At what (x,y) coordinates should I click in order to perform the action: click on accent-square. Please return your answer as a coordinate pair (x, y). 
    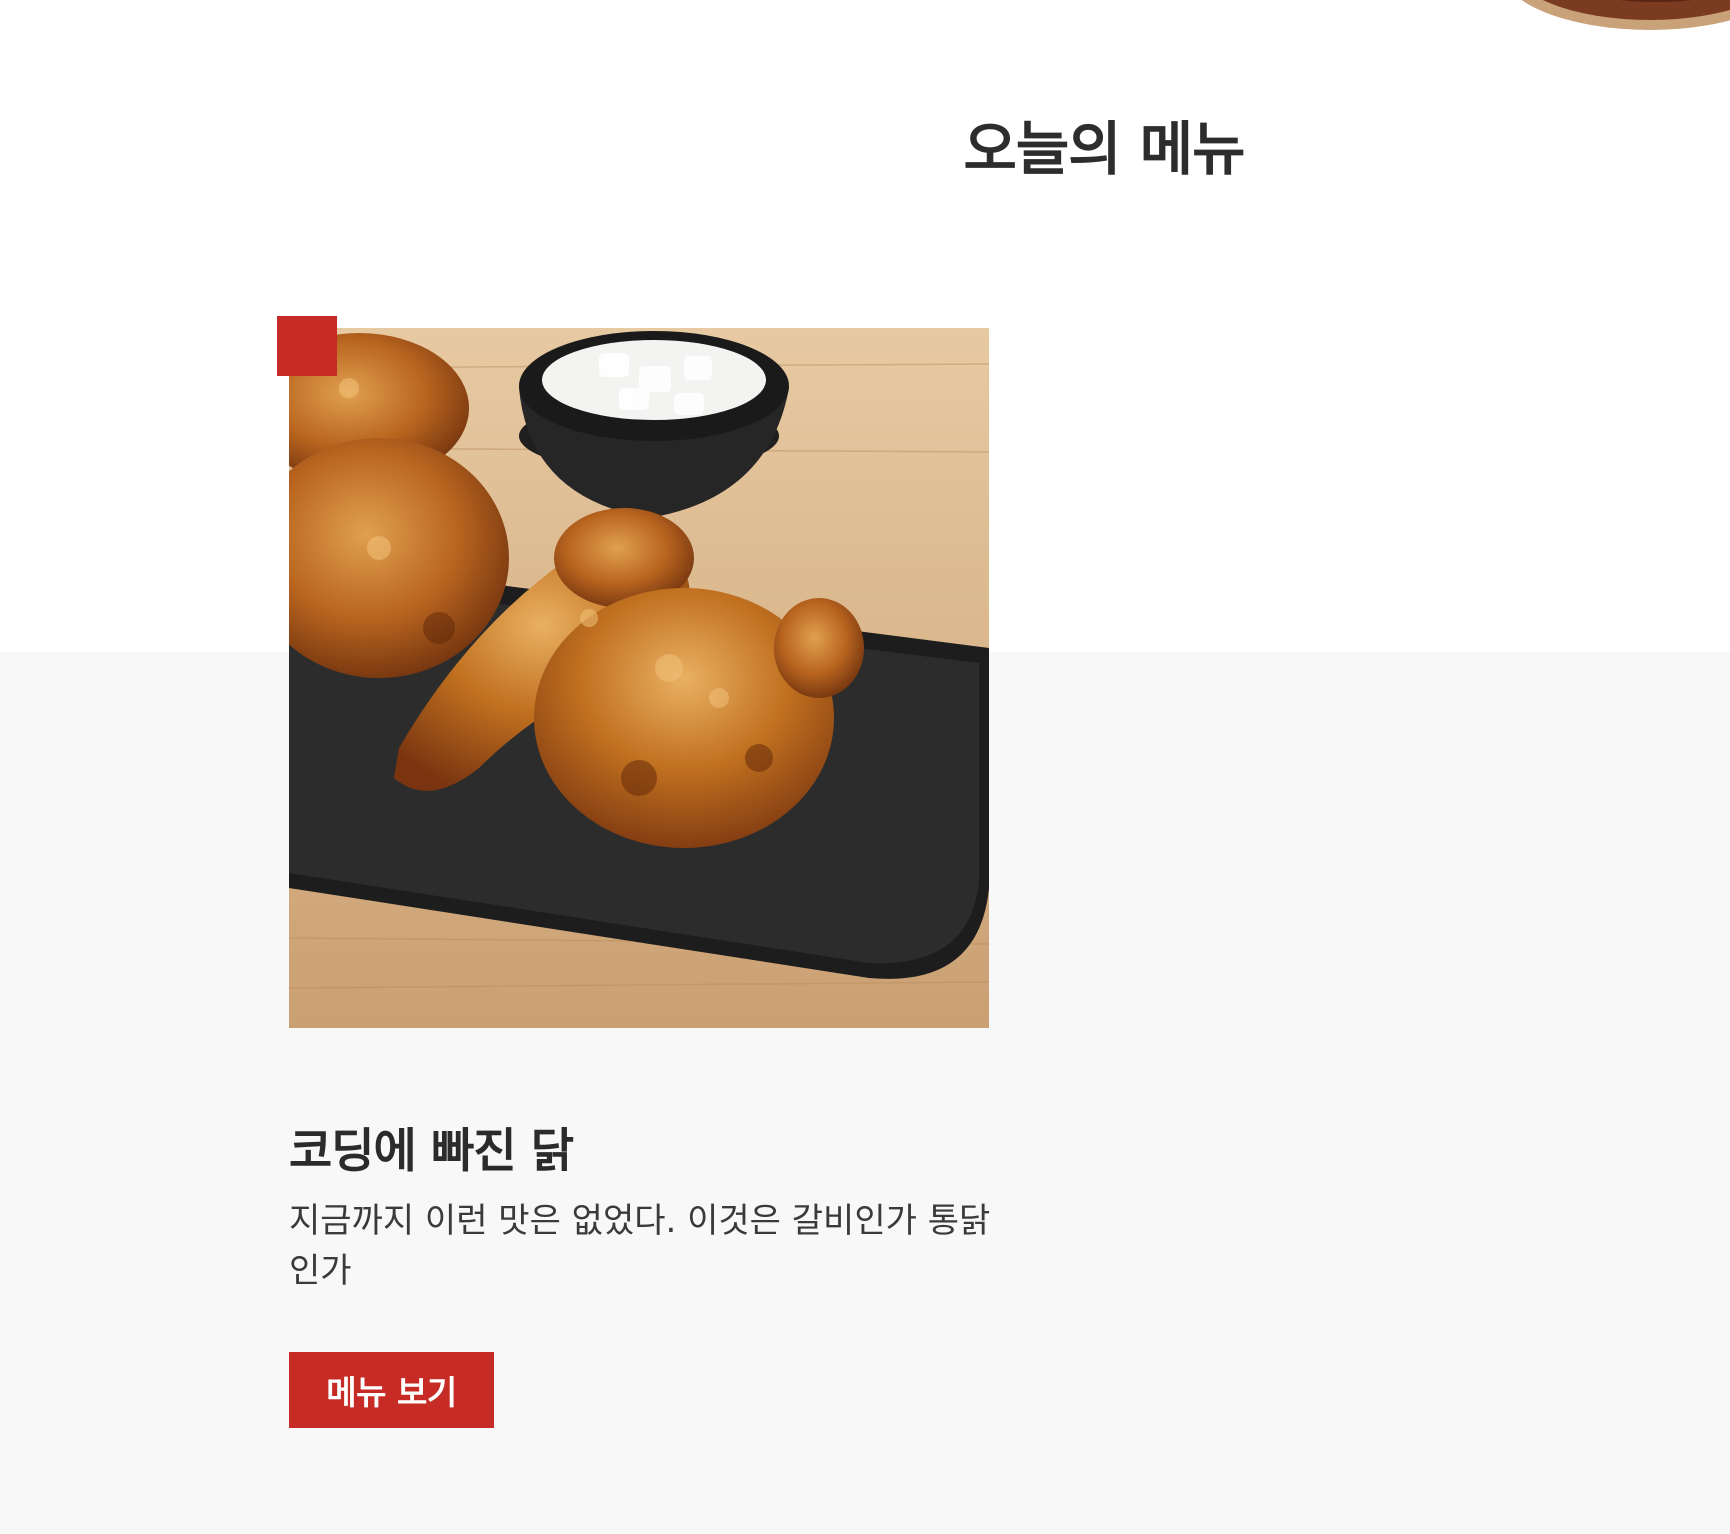
    Looking at the image, I should click on (307, 346).